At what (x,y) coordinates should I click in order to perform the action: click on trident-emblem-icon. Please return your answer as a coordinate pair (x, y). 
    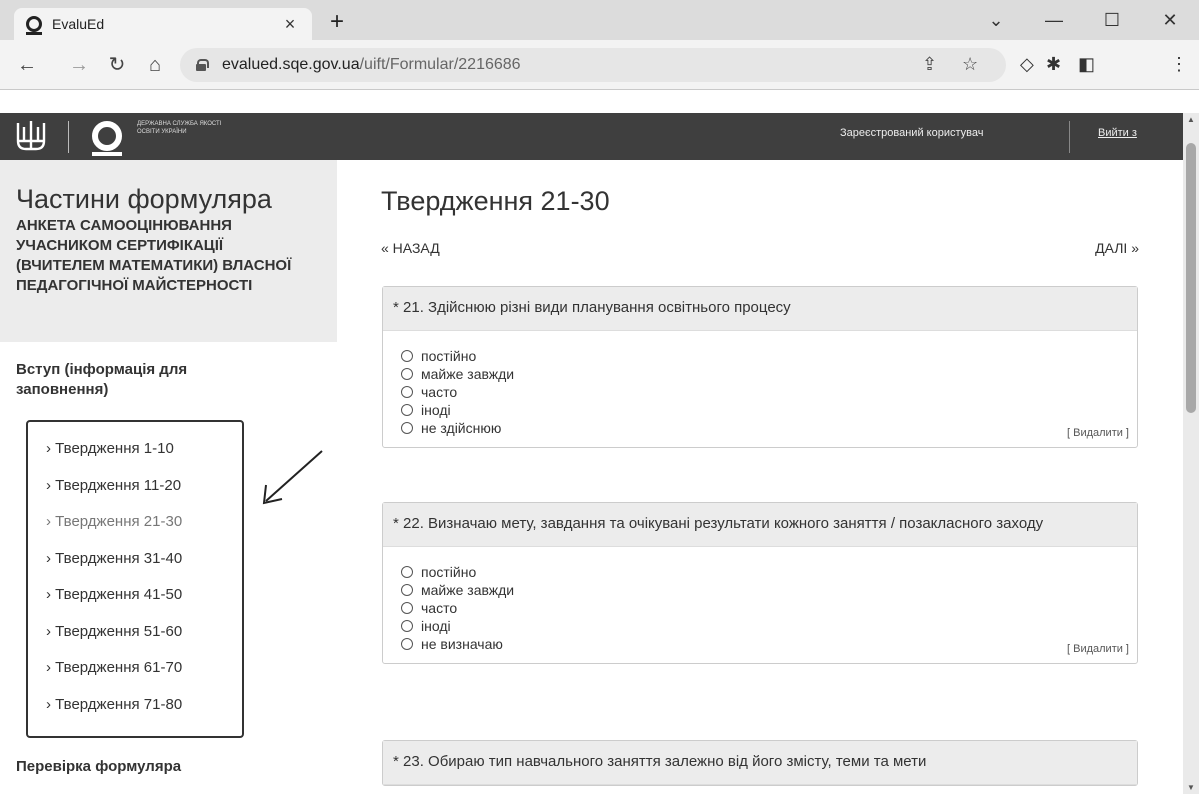
    Looking at the image, I should click on (31, 136).